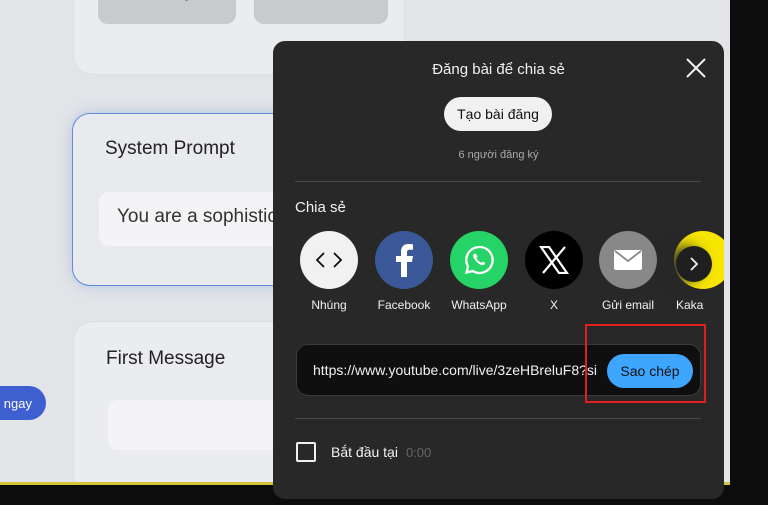 This screenshot has height=505, width=768. I want to click on create-post-button: Tạo bài đăng, so click(498, 114).